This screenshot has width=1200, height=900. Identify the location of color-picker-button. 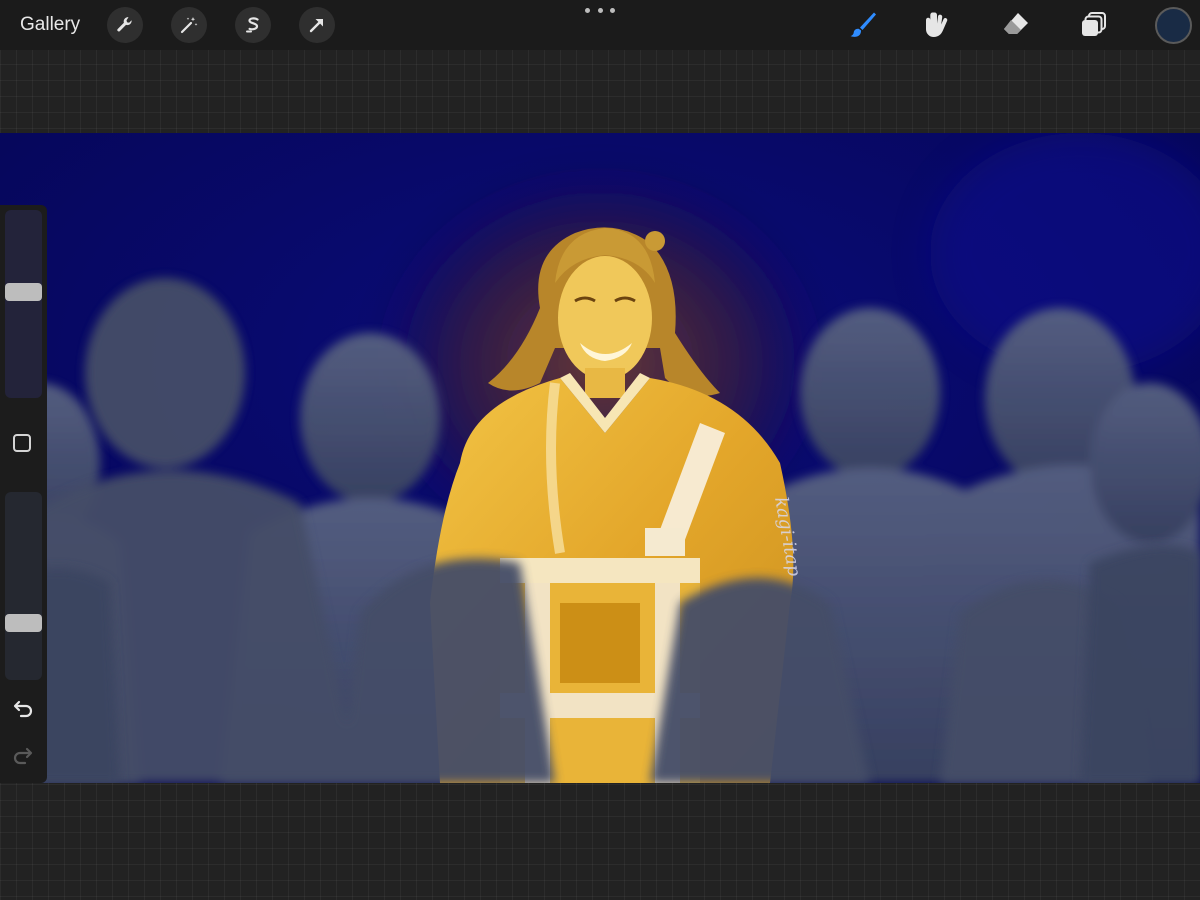
(1173, 25).